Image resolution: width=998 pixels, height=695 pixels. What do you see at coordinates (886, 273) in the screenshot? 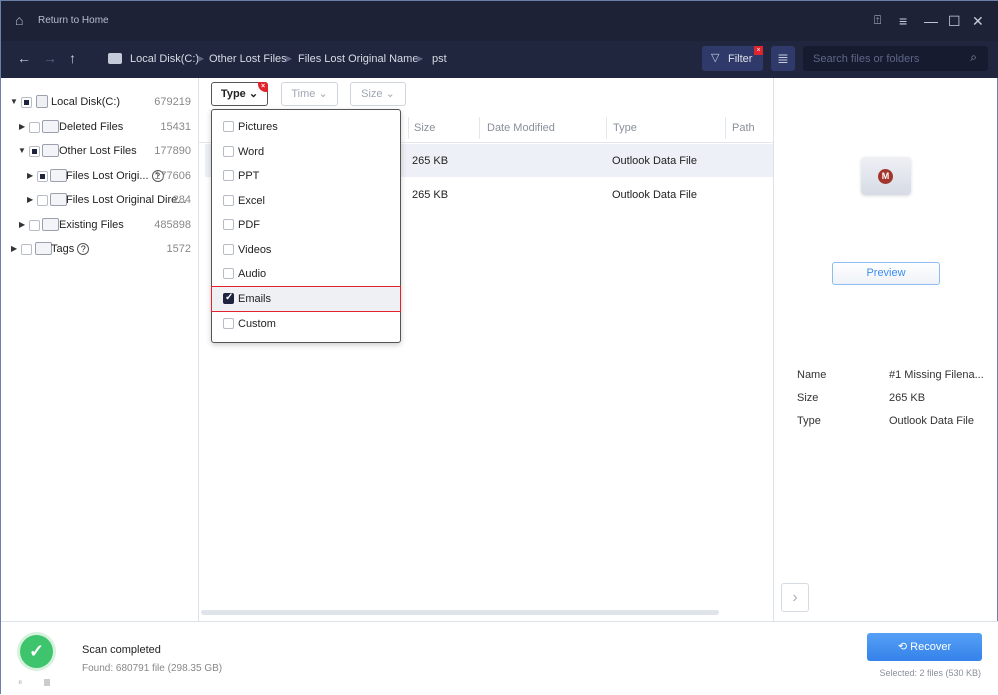
I see `preview-button: Preview` at bounding box center [886, 273].